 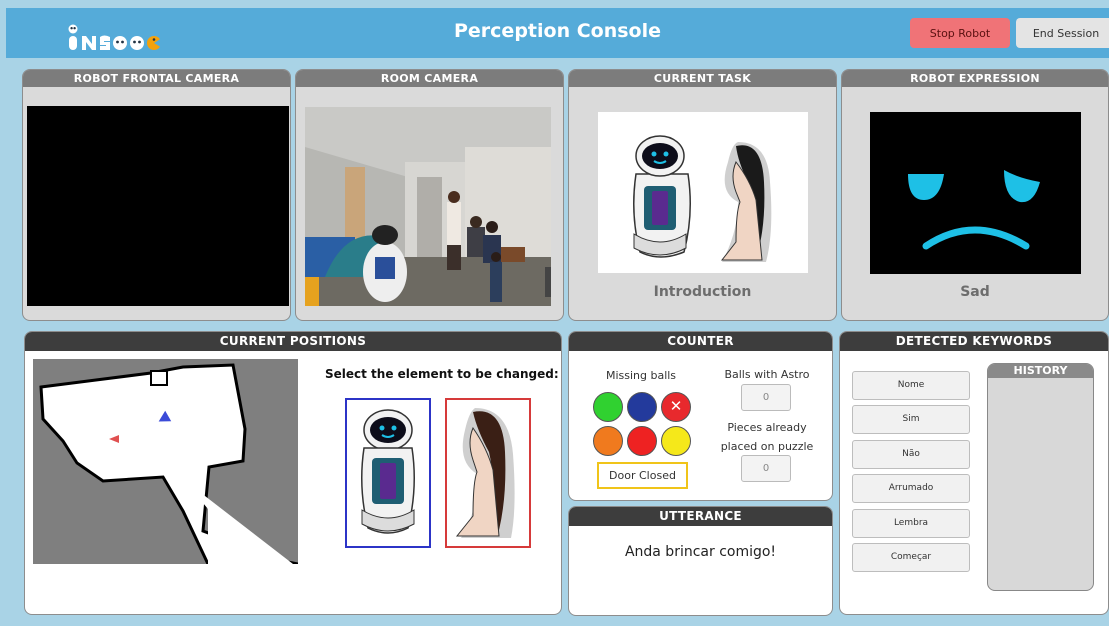 What do you see at coordinates (974, 341) in the screenshot?
I see `panel-title: DETECTED KEYWORDS` at bounding box center [974, 341].